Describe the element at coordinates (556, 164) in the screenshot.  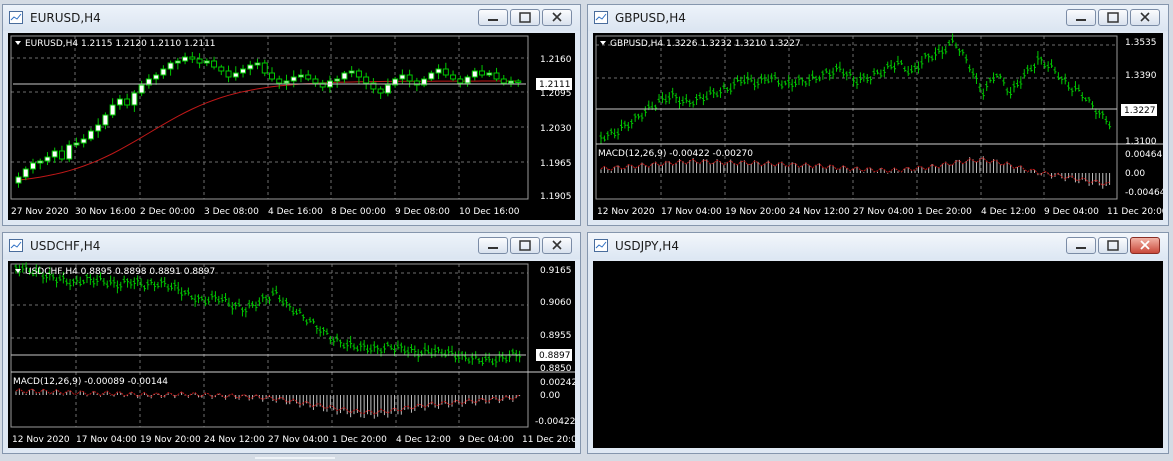
I see `price-label: 1.1965` at that location.